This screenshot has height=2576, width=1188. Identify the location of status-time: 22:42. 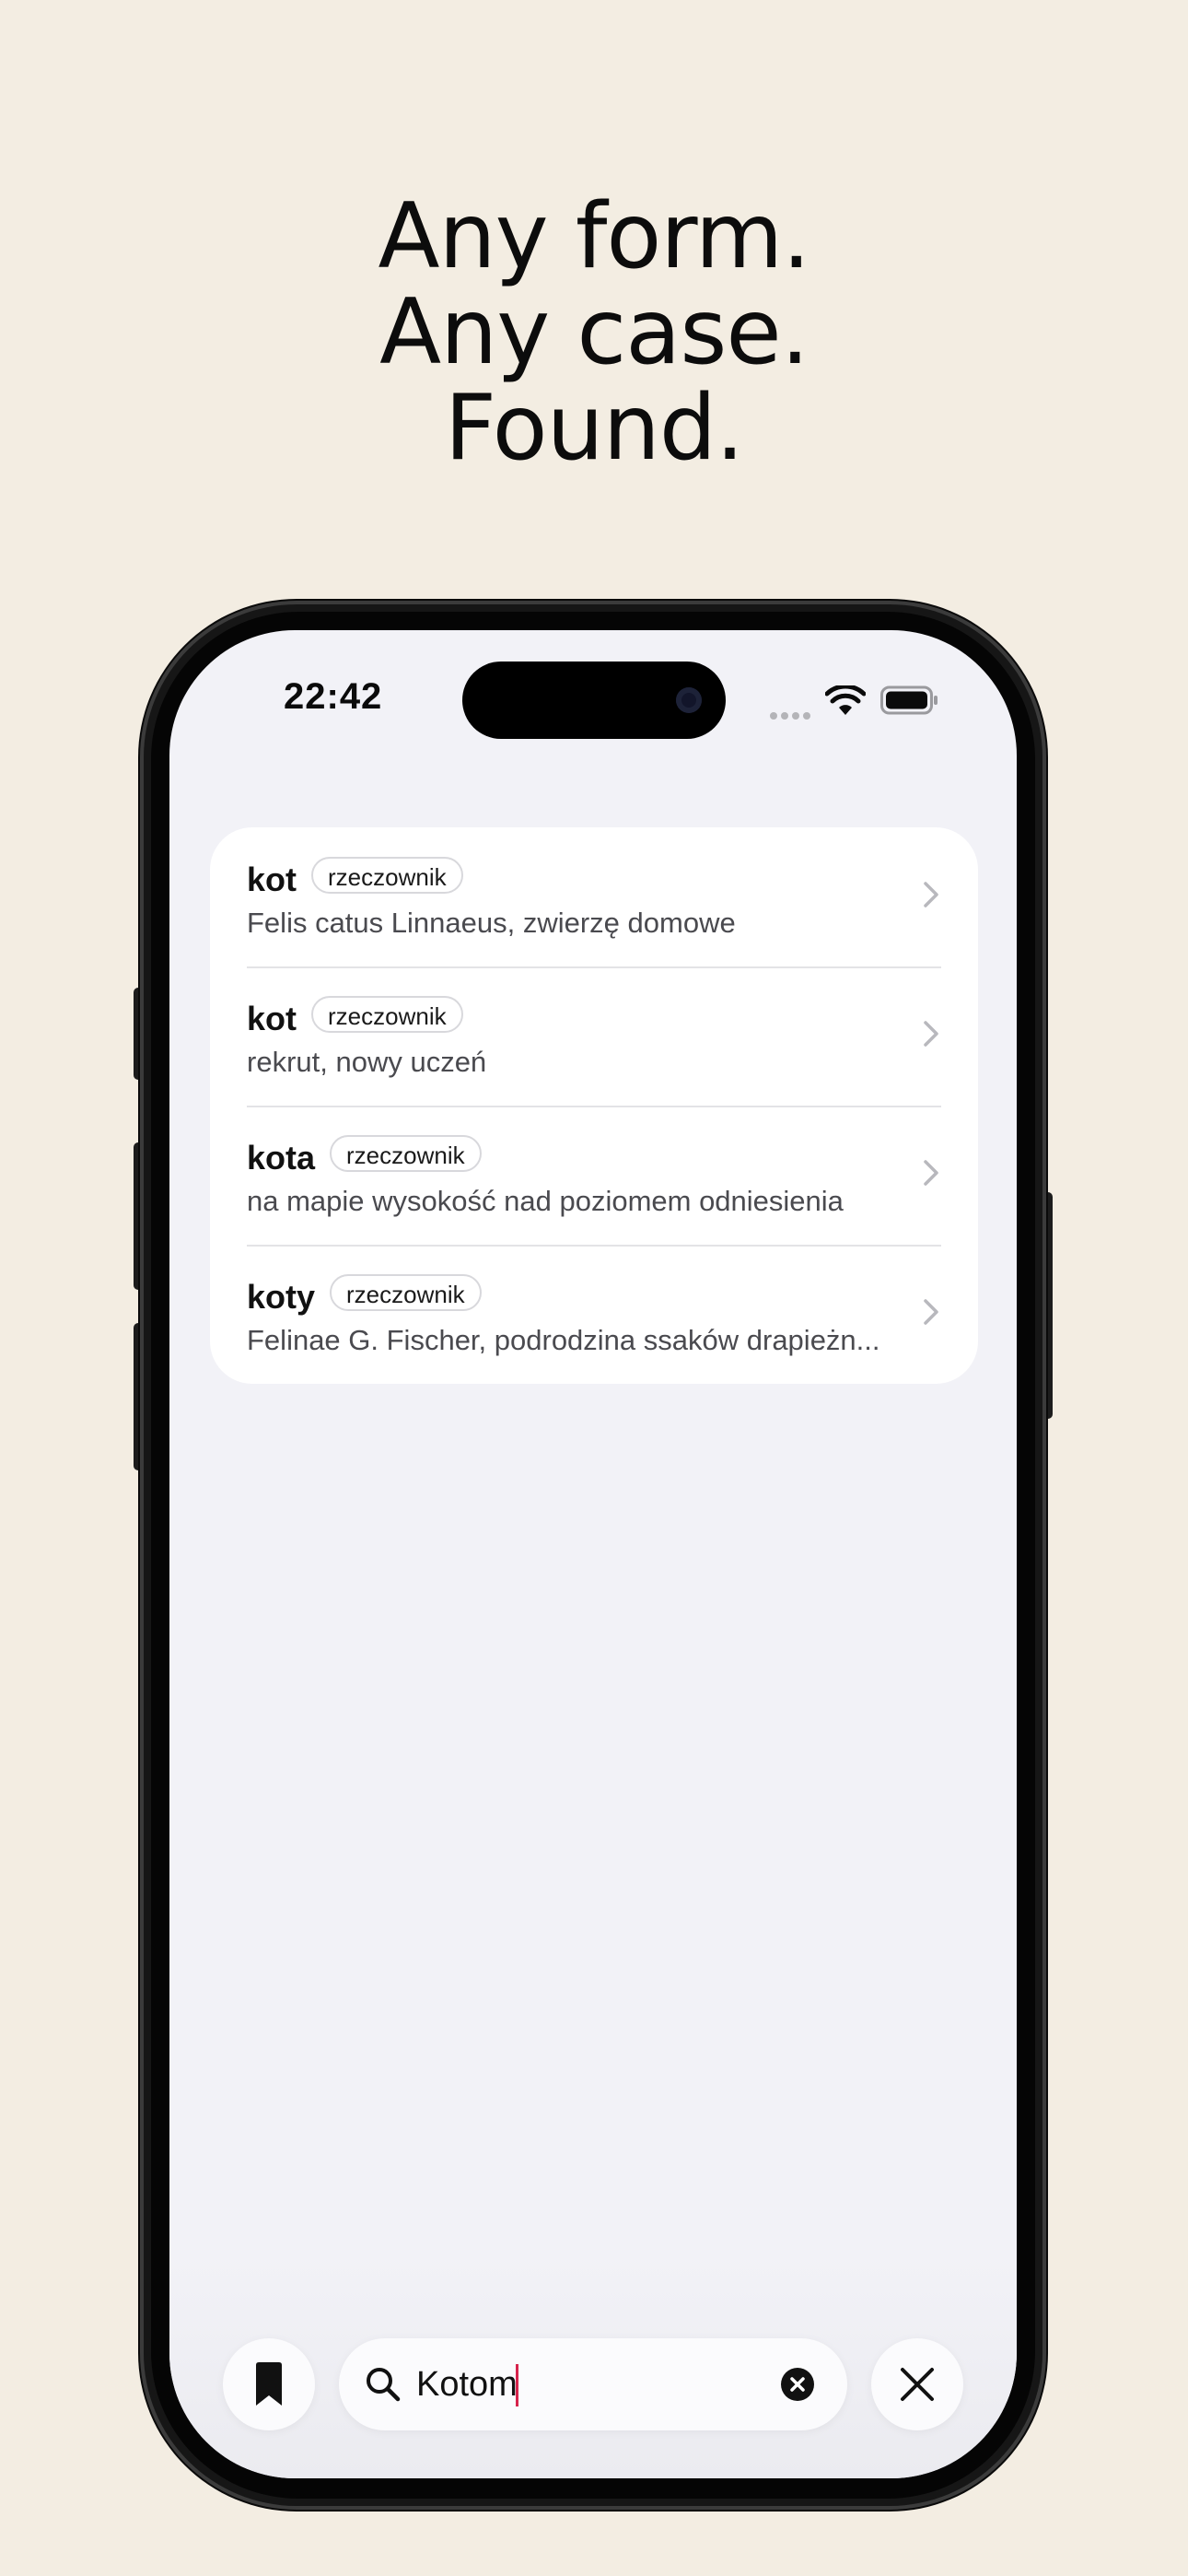
(333, 696).